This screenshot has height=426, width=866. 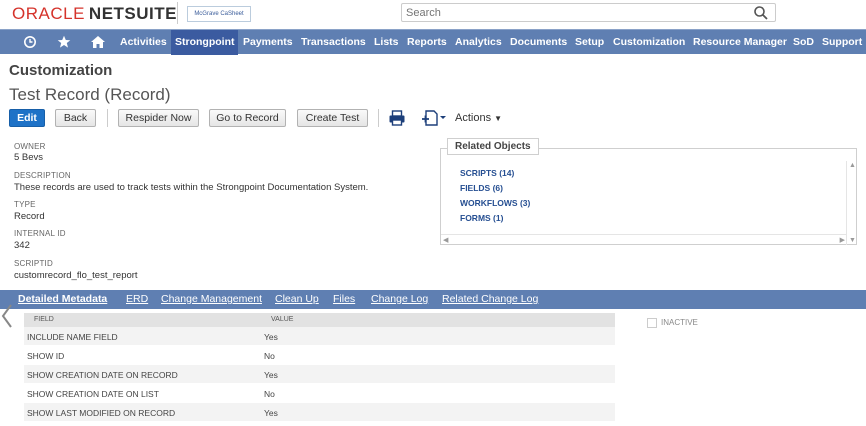 I want to click on client-logo: McGrave CaSheet, so click(x=219, y=14).